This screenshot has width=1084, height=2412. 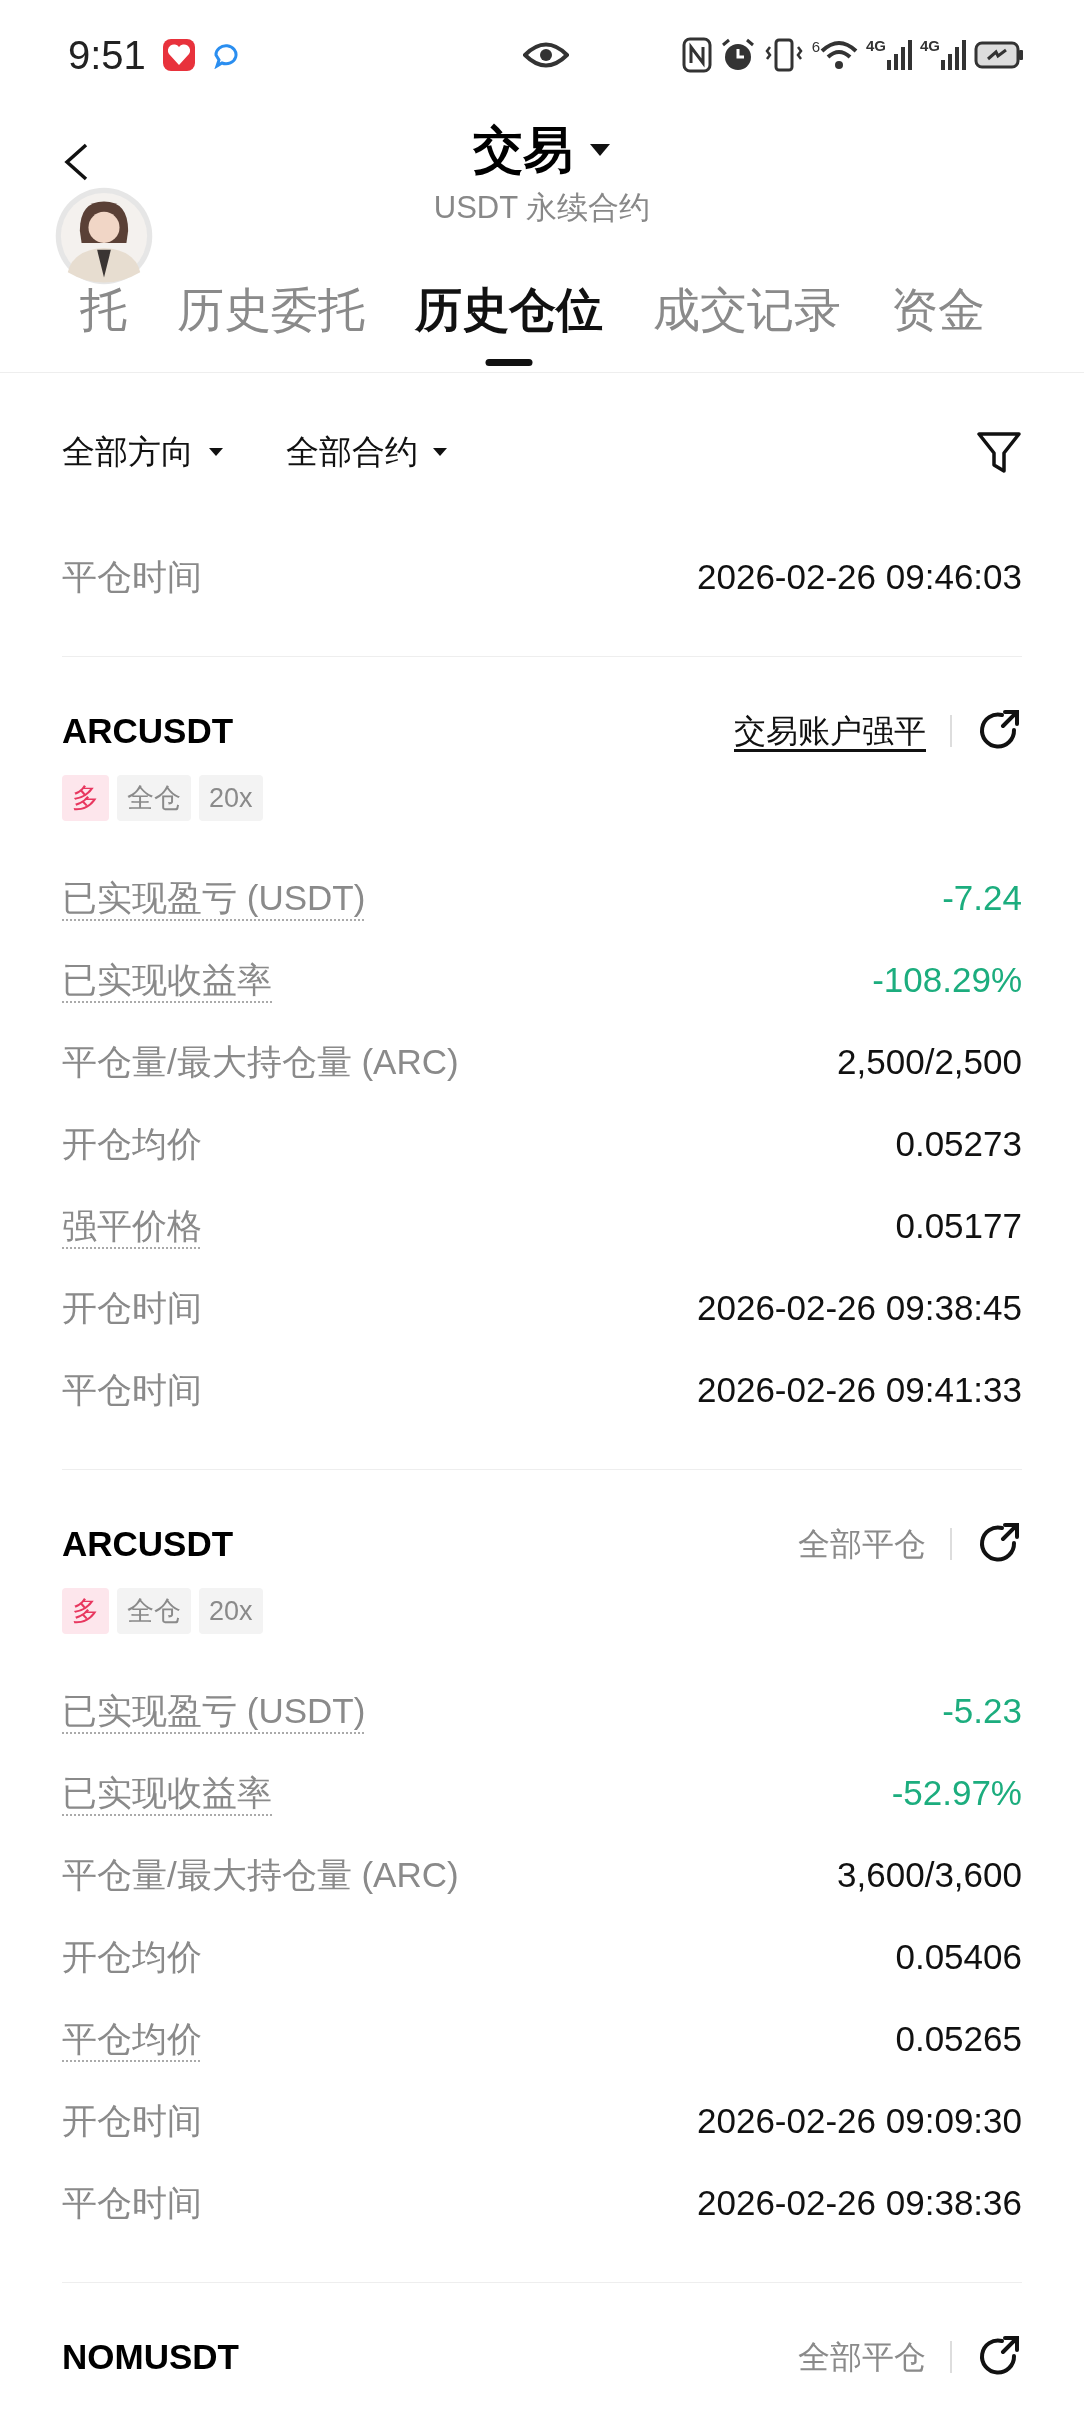 I want to click on field-label: 强平价格, so click(x=132, y=1225).